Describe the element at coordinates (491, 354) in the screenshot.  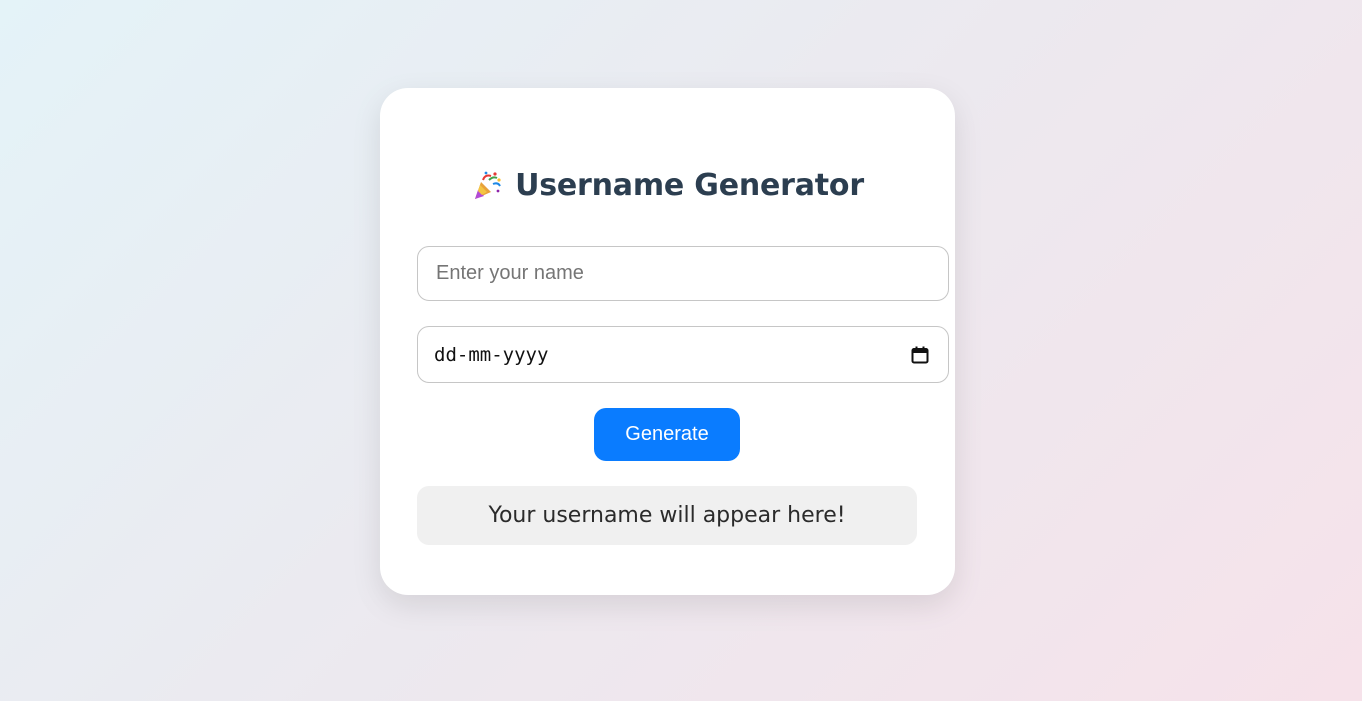
I see `date-placeholder: dd-mm-yyyy` at that location.